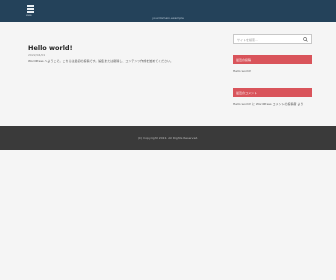 Image resolution: width=336 pixels, height=280 pixels. I want to click on hamburger-icon, so click(30, 6).